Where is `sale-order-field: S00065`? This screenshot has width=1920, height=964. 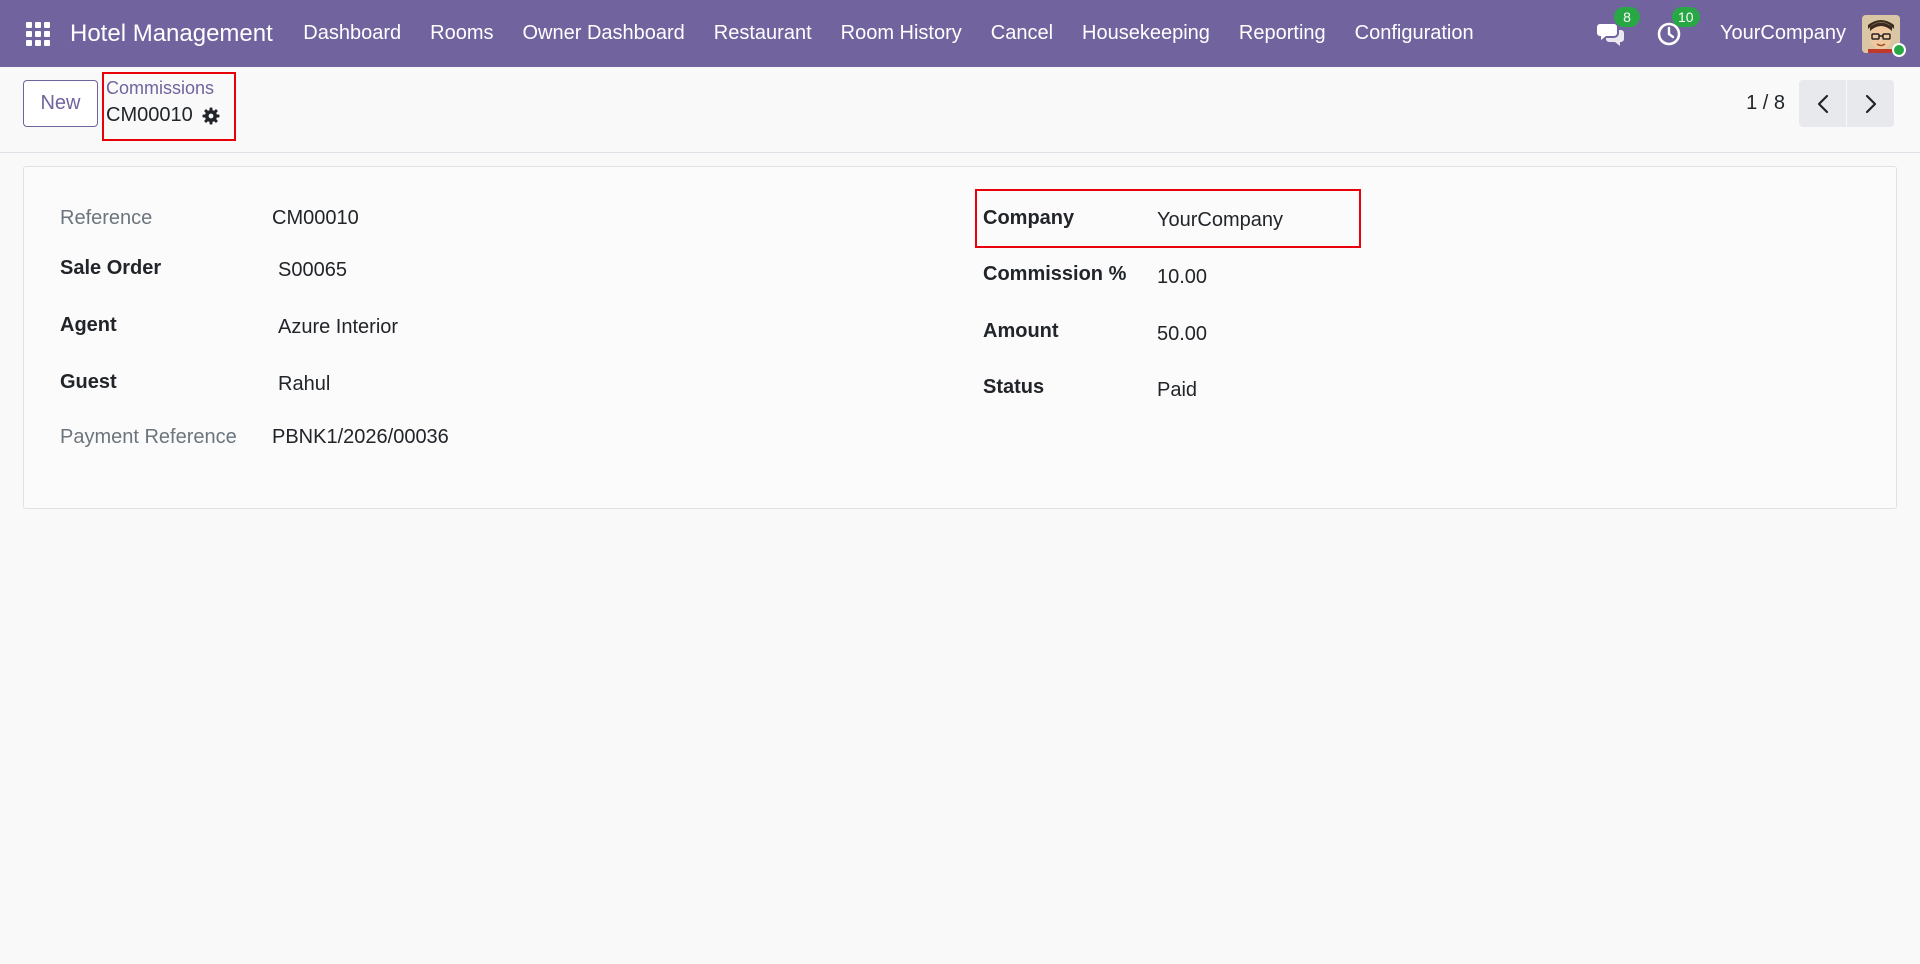
sale-order-field: S00065 is located at coordinates (312, 270).